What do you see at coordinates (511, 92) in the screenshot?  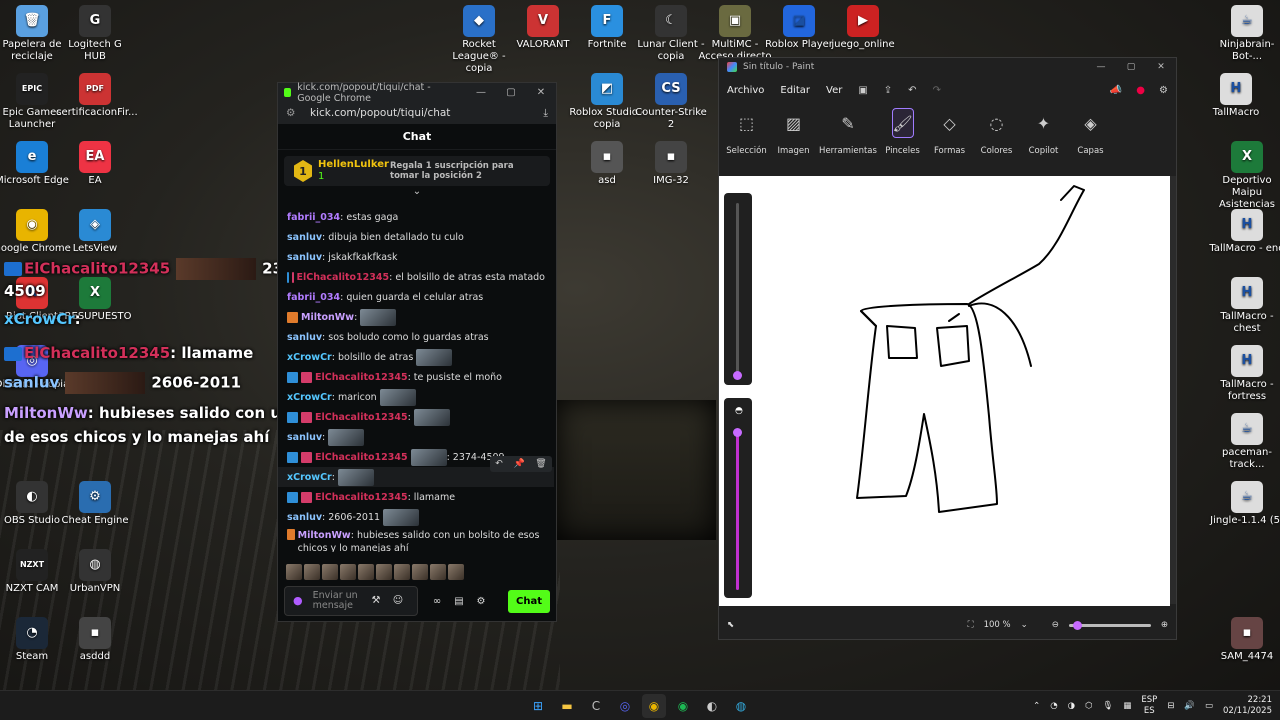 I see `maximize-button: ▢` at bounding box center [511, 92].